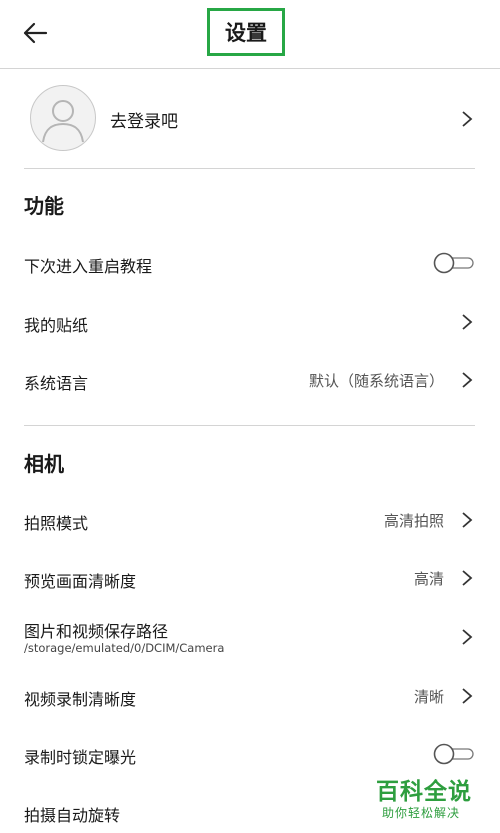 The width and height of the screenshot is (500, 833). Describe the element at coordinates (88, 266) in the screenshot. I see `restart-tutorial-label: 下次进入重启教程` at that location.